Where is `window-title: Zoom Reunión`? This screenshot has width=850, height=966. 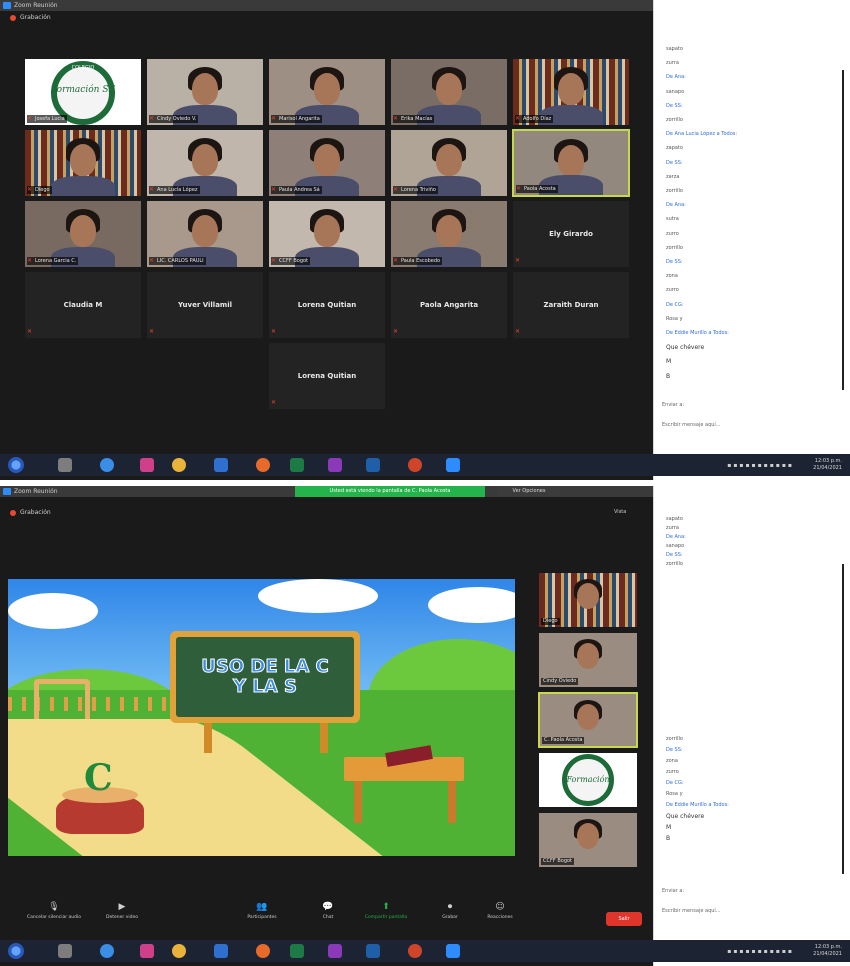
window-title: Zoom Reunión is located at coordinates (36, 5).